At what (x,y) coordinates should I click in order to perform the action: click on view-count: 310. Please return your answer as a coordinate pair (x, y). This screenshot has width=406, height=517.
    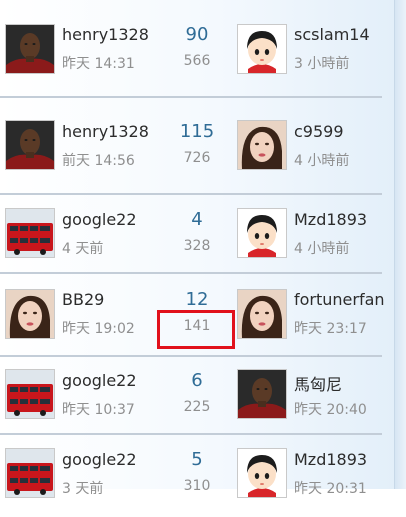
    Looking at the image, I should click on (197, 486).